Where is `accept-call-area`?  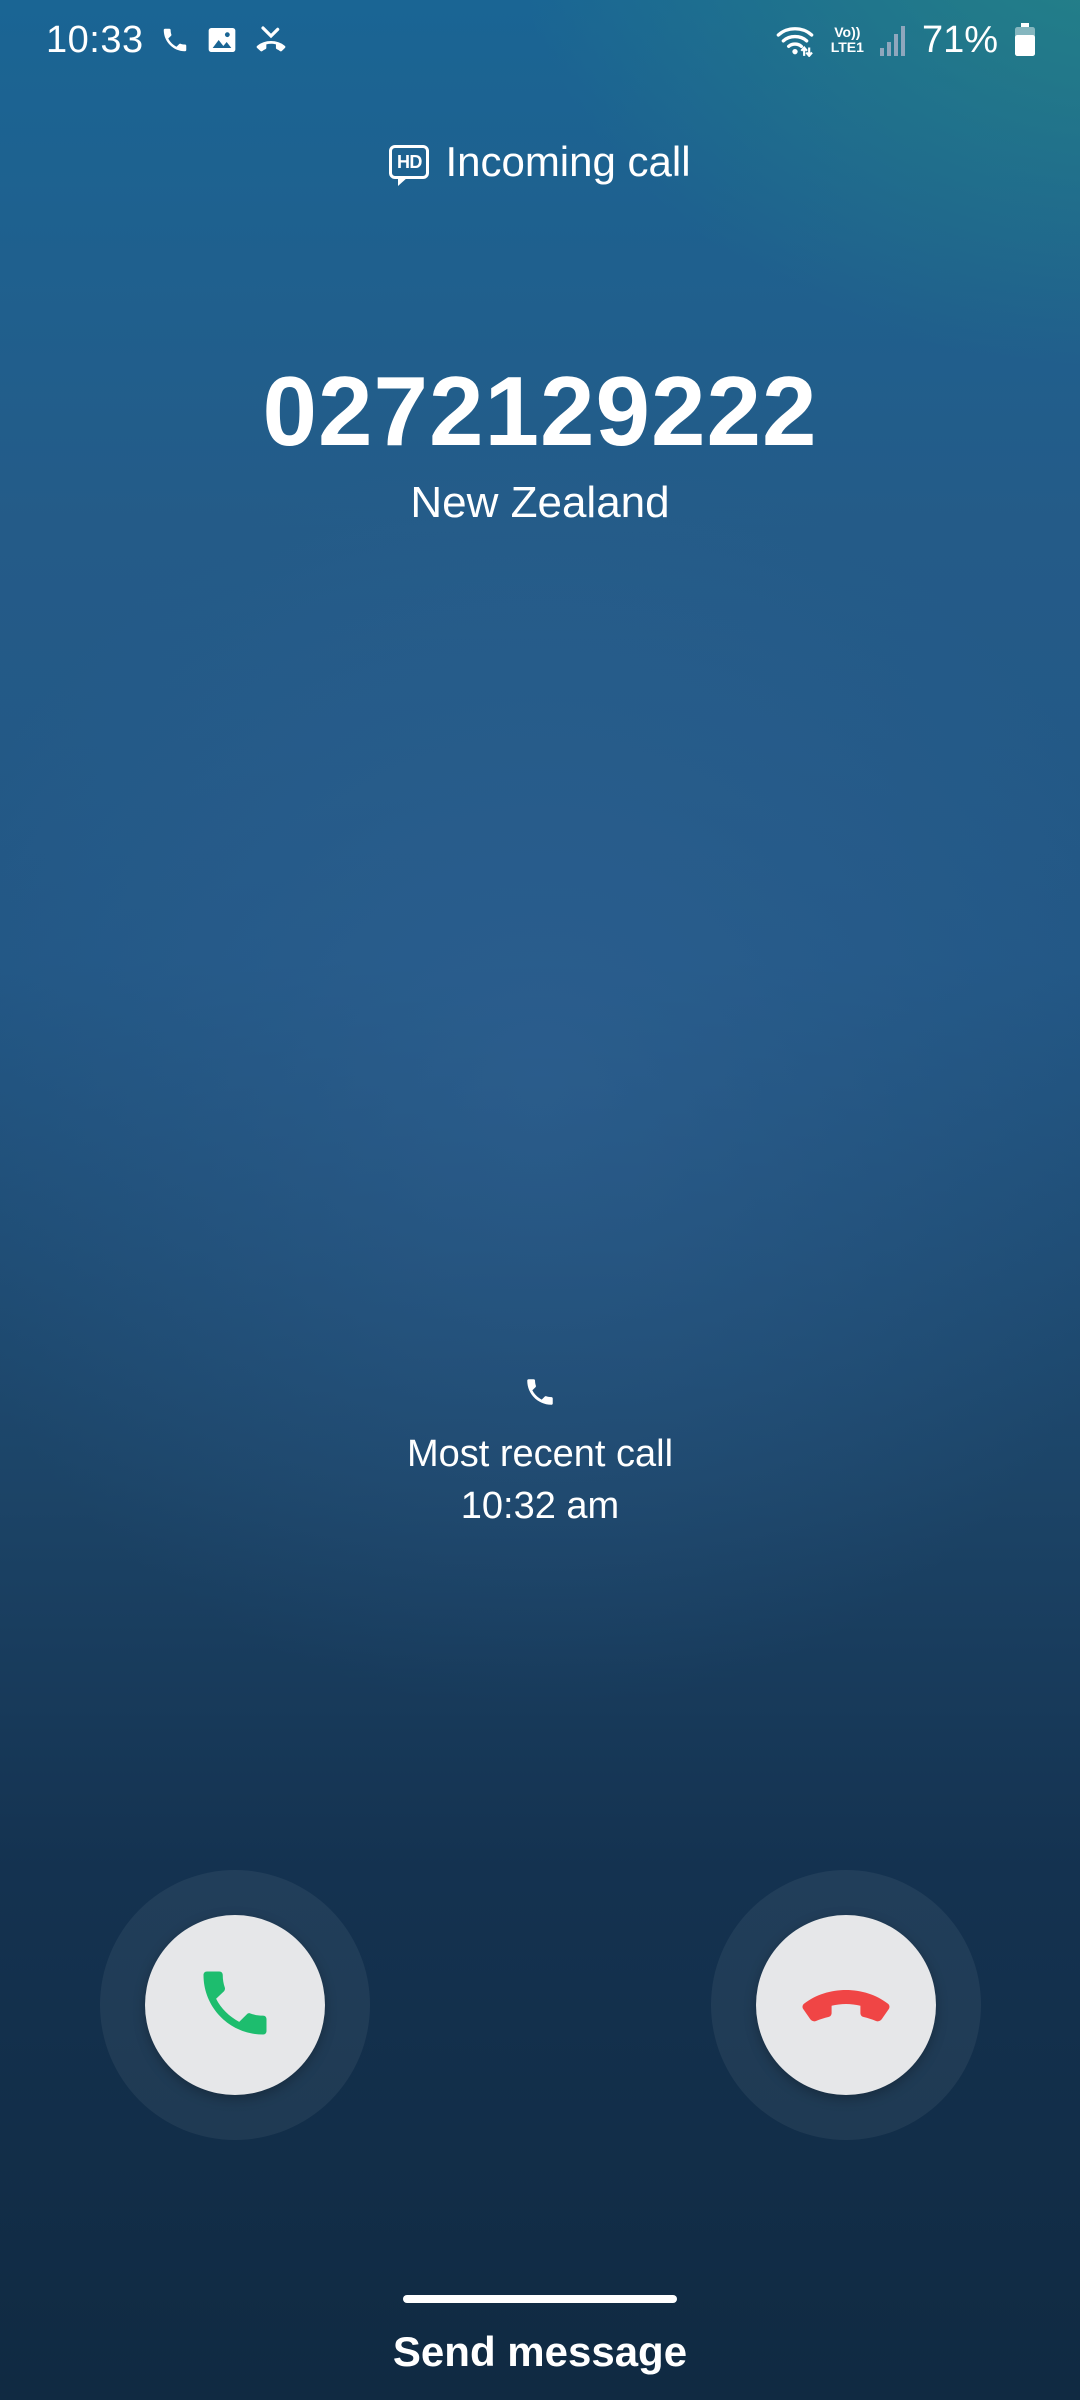 accept-call-area is located at coordinates (235, 2005).